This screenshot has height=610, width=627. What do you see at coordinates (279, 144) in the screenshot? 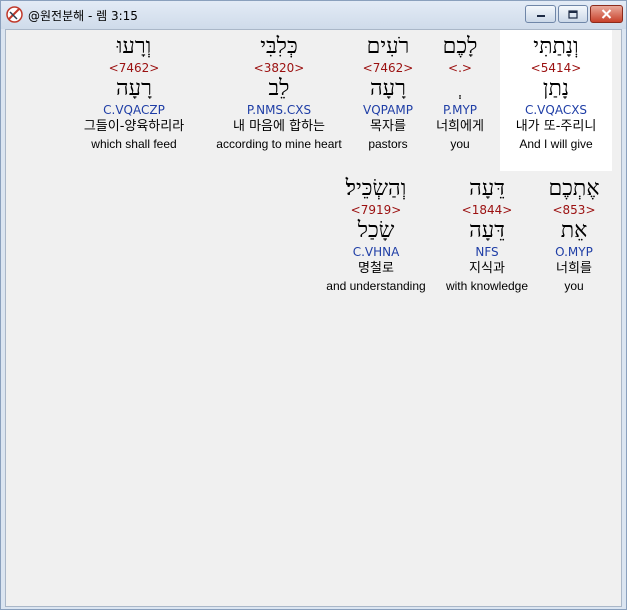
I see `english-gloss: according to mine heart` at bounding box center [279, 144].